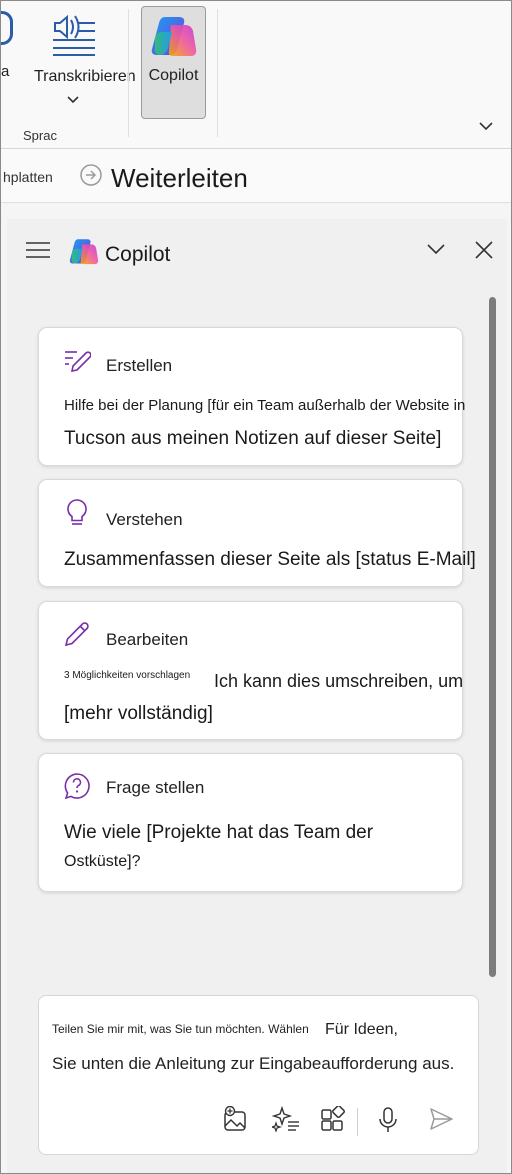 The width and height of the screenshot is (512, 1174). What do you see at coordinates (40, 135) in the screenshot?
I see `ribbon-group-label: Sprac` at bounding box center [40, 135].